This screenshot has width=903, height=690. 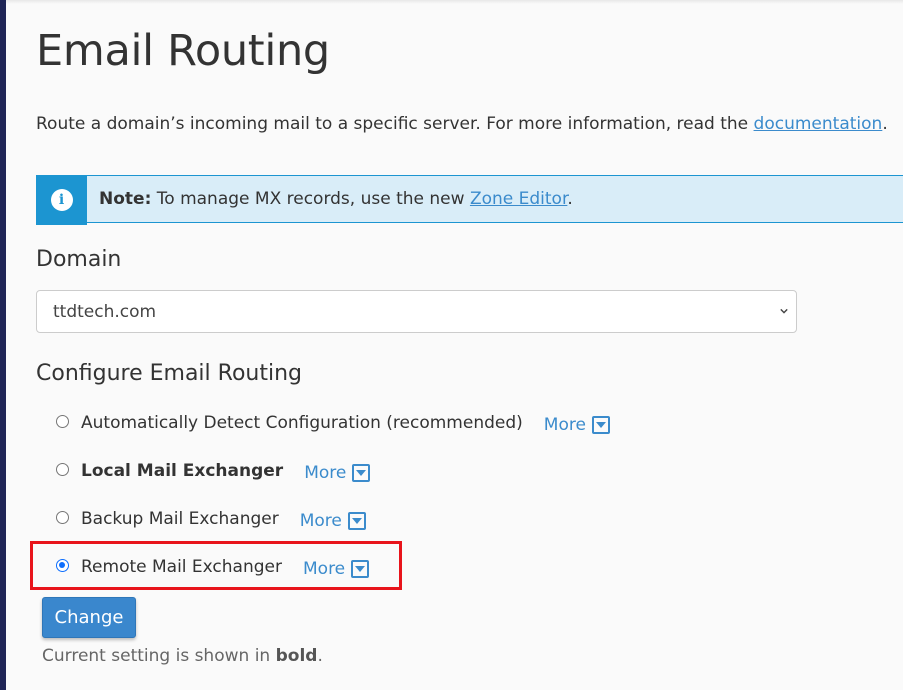 I want to click on info-icon: i, so click(x=61, y=200).